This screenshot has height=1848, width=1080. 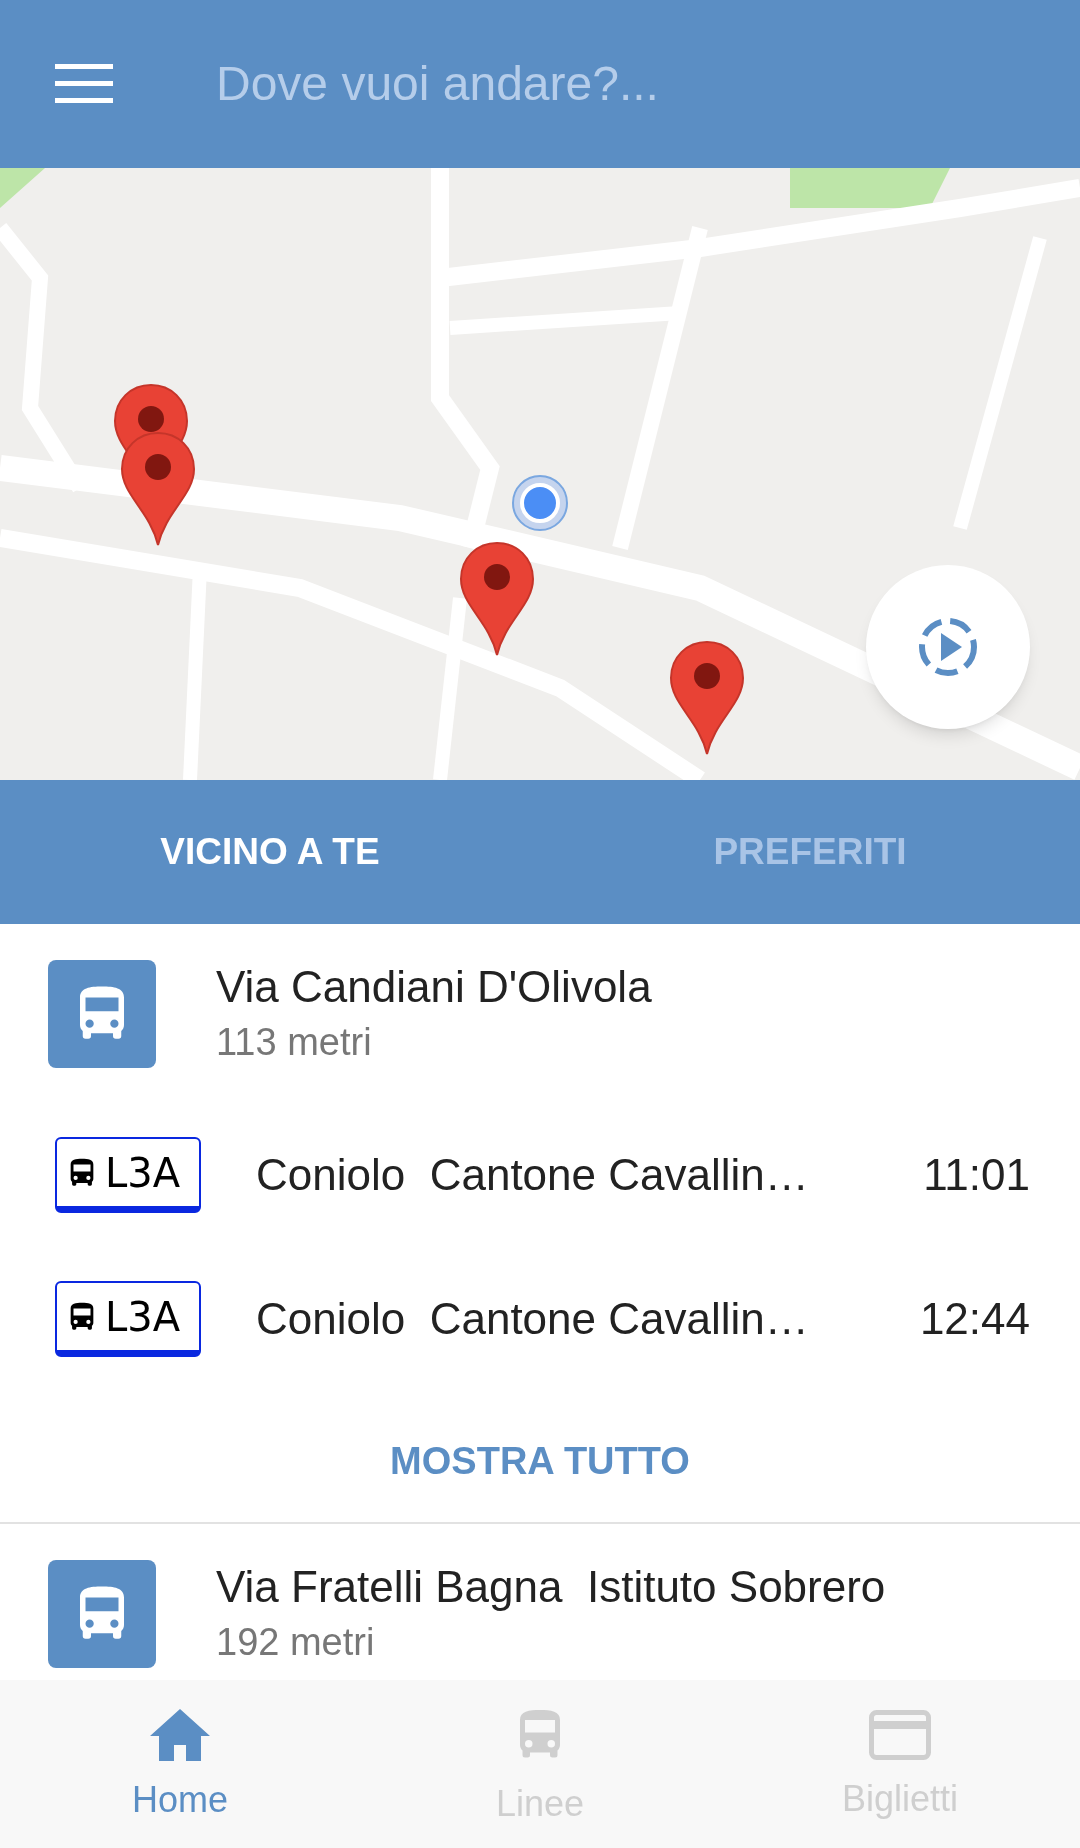 What do you see at coordinates (948, 647) in the screenshot?
I see `play-icon` at bounding box center [948, 647].